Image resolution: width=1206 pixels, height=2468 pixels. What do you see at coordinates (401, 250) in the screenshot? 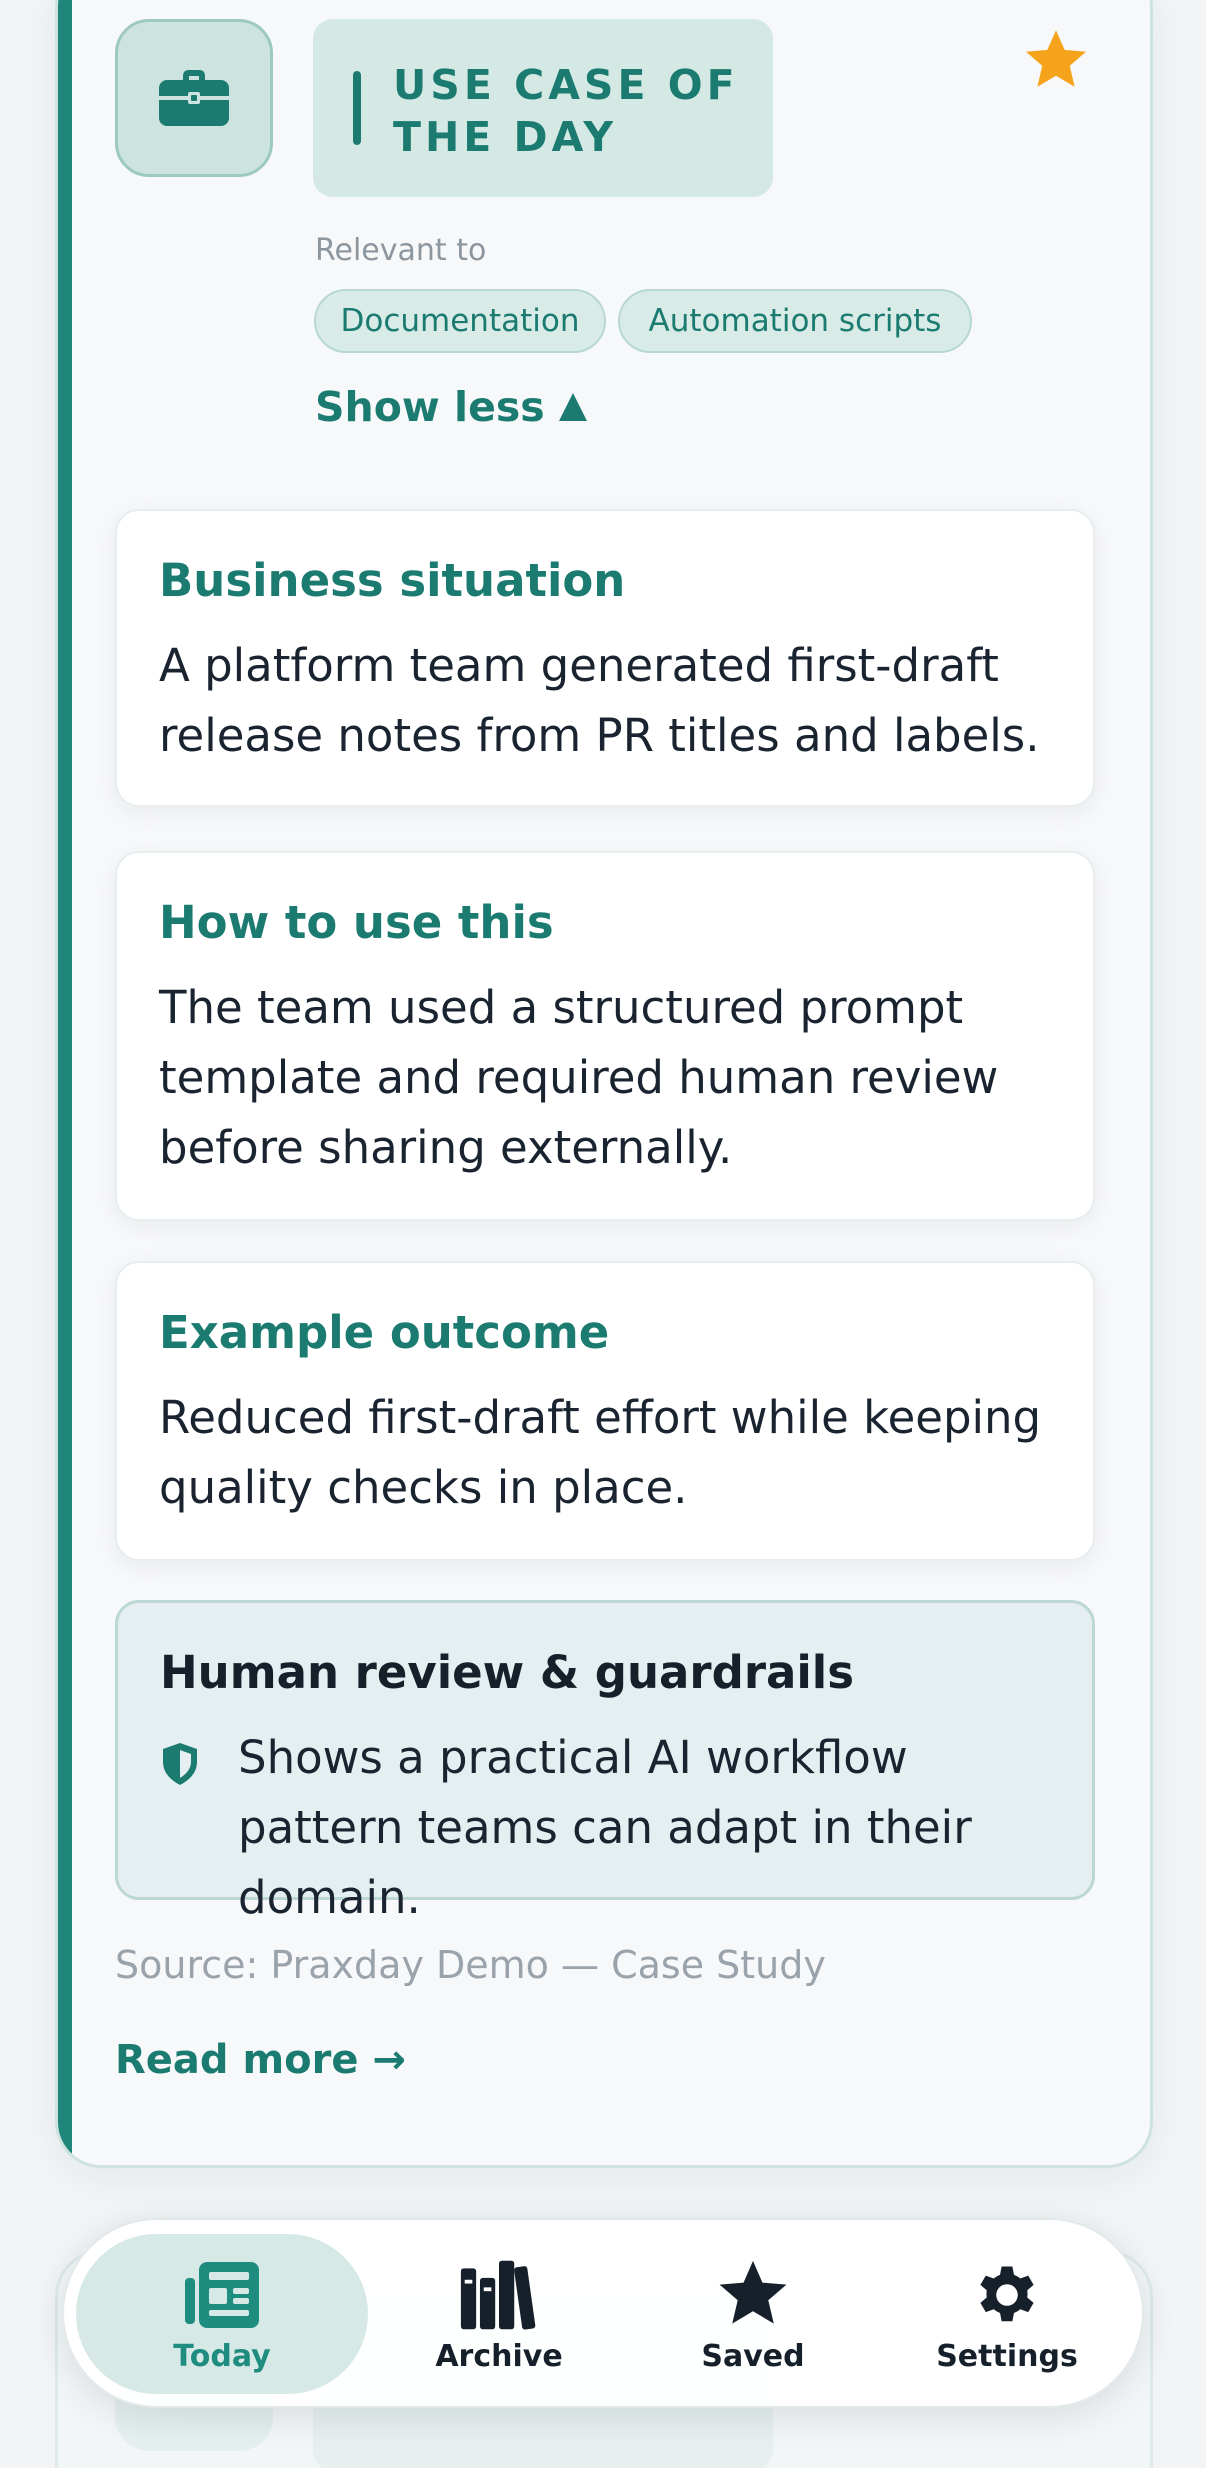
I see `relevant-to-label: Relevant to` at bounding box center [401, 250].